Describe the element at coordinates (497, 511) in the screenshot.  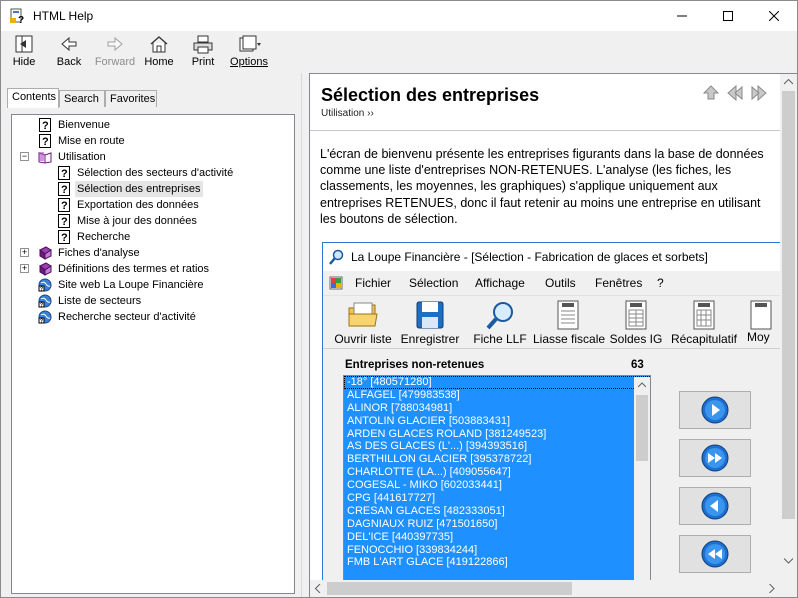
I see `list-item: CRESAN GLACES [482333051]` at that location.